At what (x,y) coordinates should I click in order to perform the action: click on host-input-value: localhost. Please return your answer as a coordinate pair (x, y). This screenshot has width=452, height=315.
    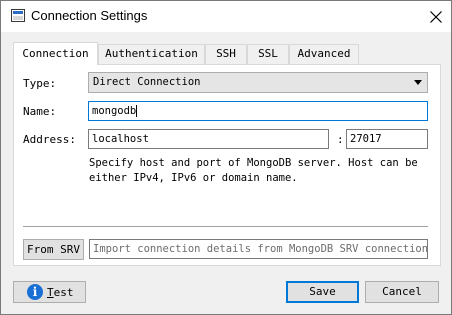
    Looking at the image, I should click on (120, 139).